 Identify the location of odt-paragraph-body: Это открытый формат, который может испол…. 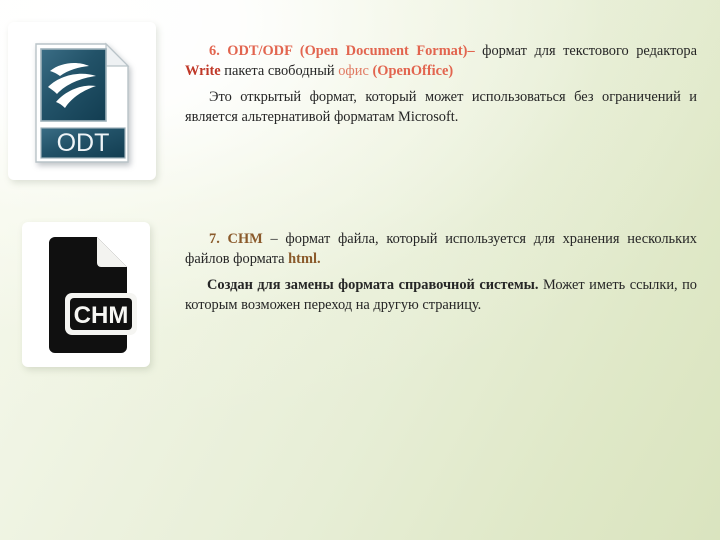
(441, 107).